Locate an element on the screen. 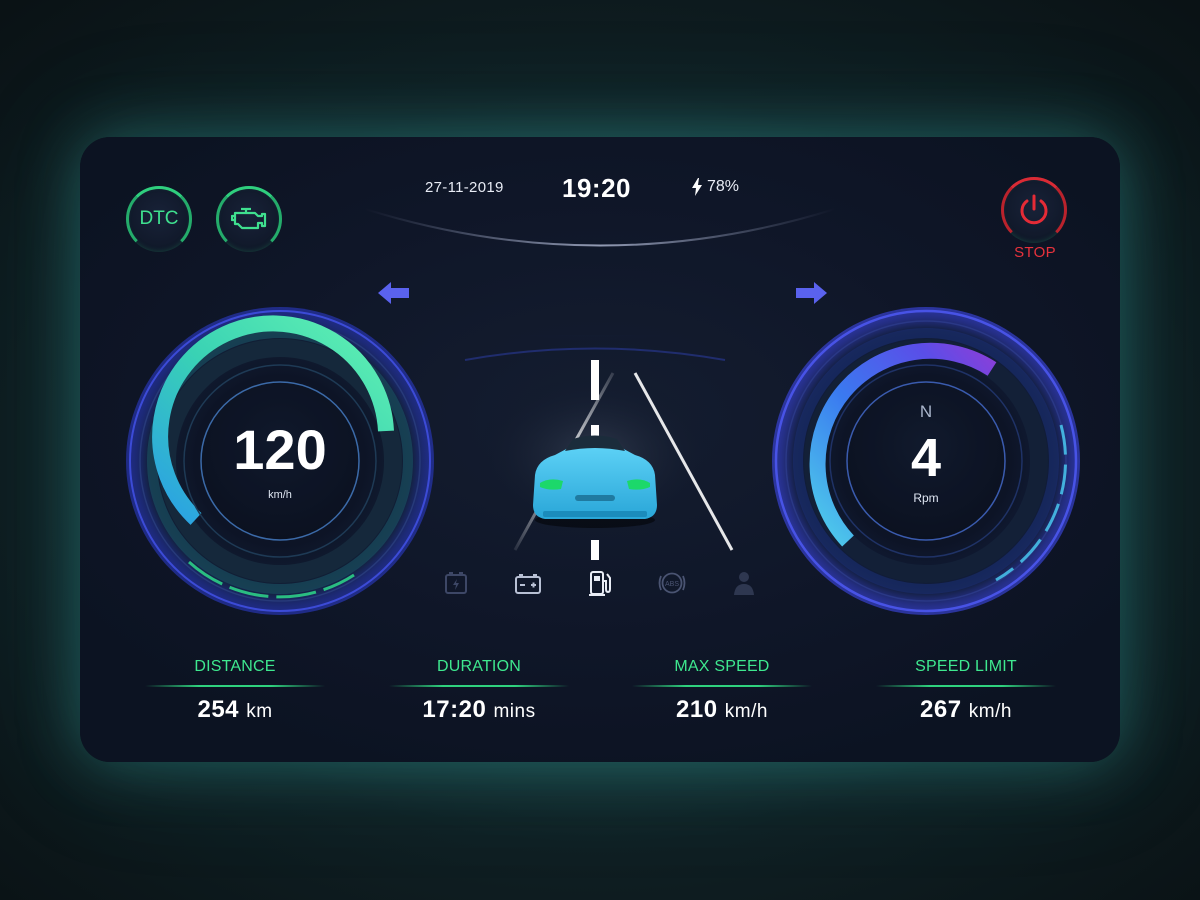 The height and width of the screenshot is (900, 1200). rpm-value: 4 is located at coordinates (926, 458).